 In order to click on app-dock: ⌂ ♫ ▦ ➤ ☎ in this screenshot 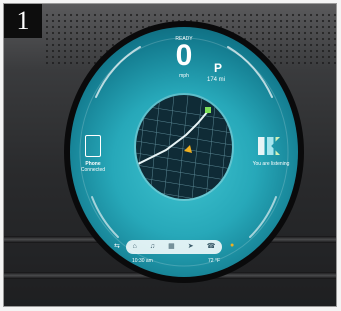, I will do `click(174, 247)`.